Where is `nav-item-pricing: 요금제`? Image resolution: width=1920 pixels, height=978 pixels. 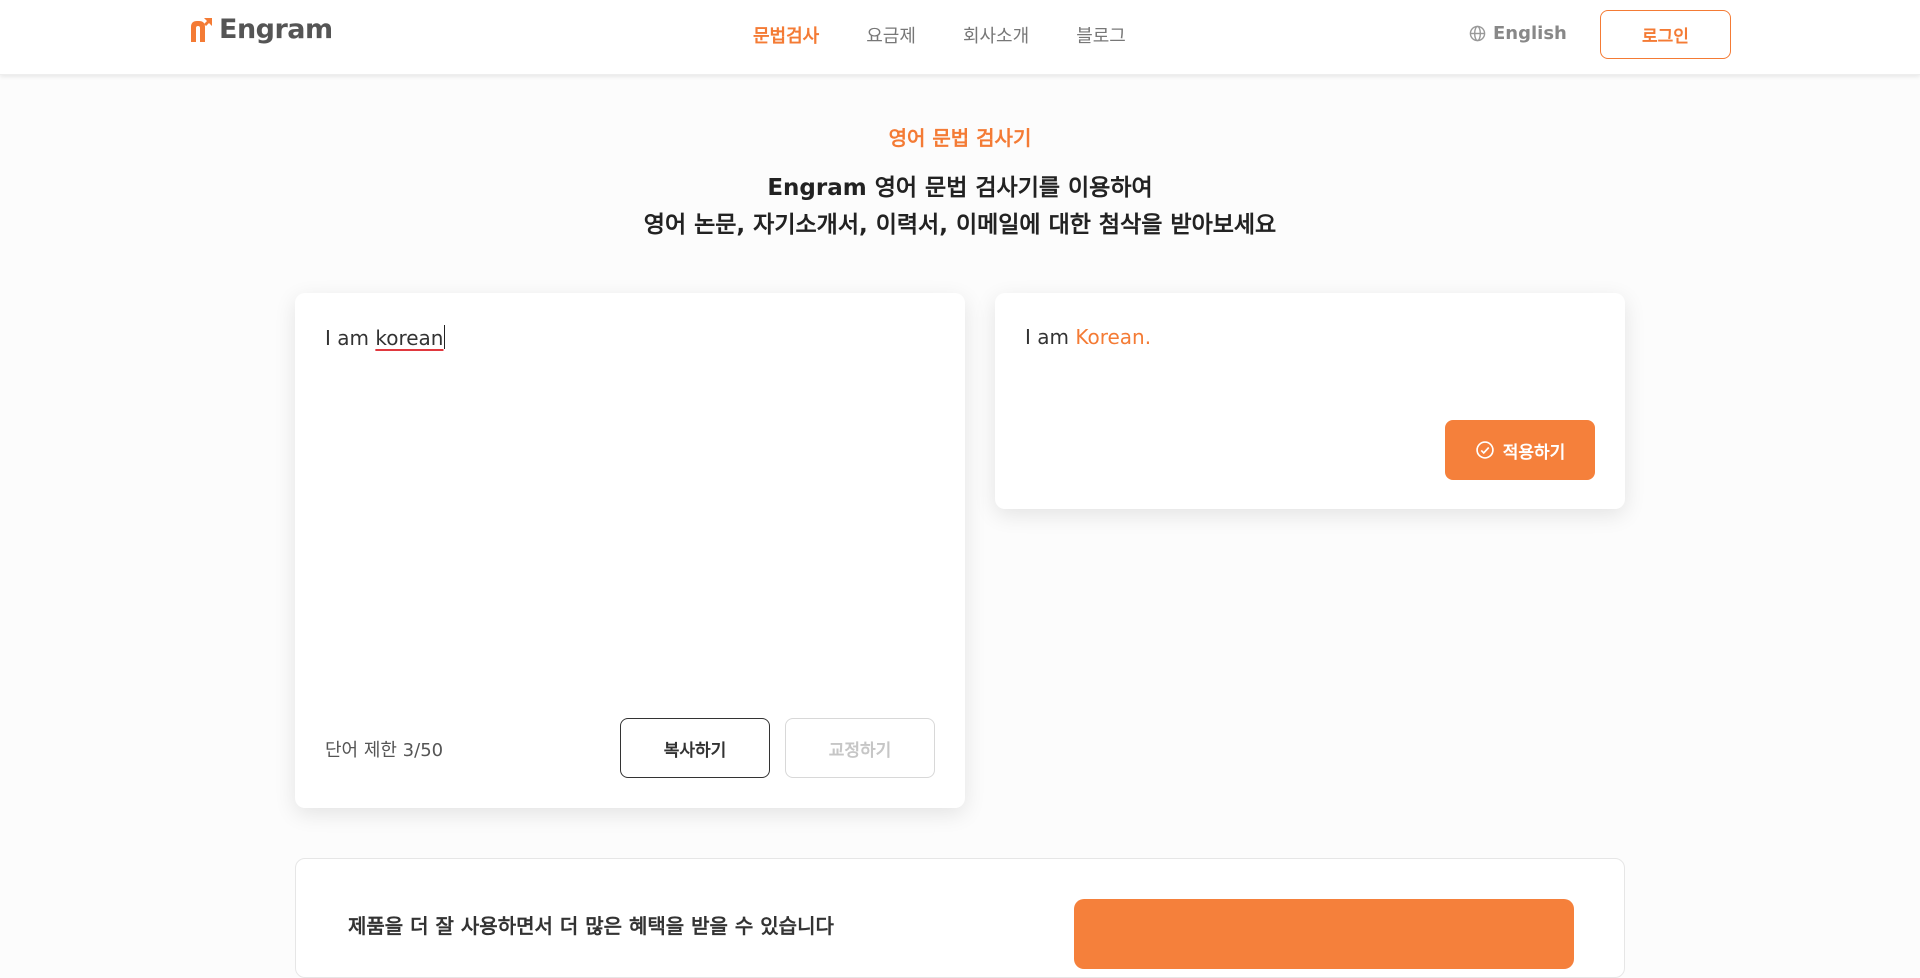 nav-item-pricing: 요금제 is located at coordinates (891, 35).